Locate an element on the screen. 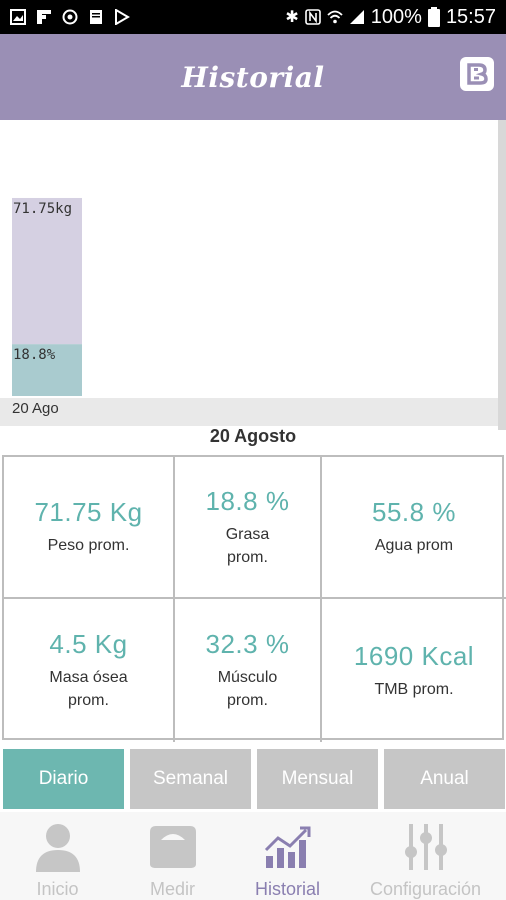 Image resolution: width=506 pixels, height=900 pixels. chart-icon is located at coordinates (288, 846).